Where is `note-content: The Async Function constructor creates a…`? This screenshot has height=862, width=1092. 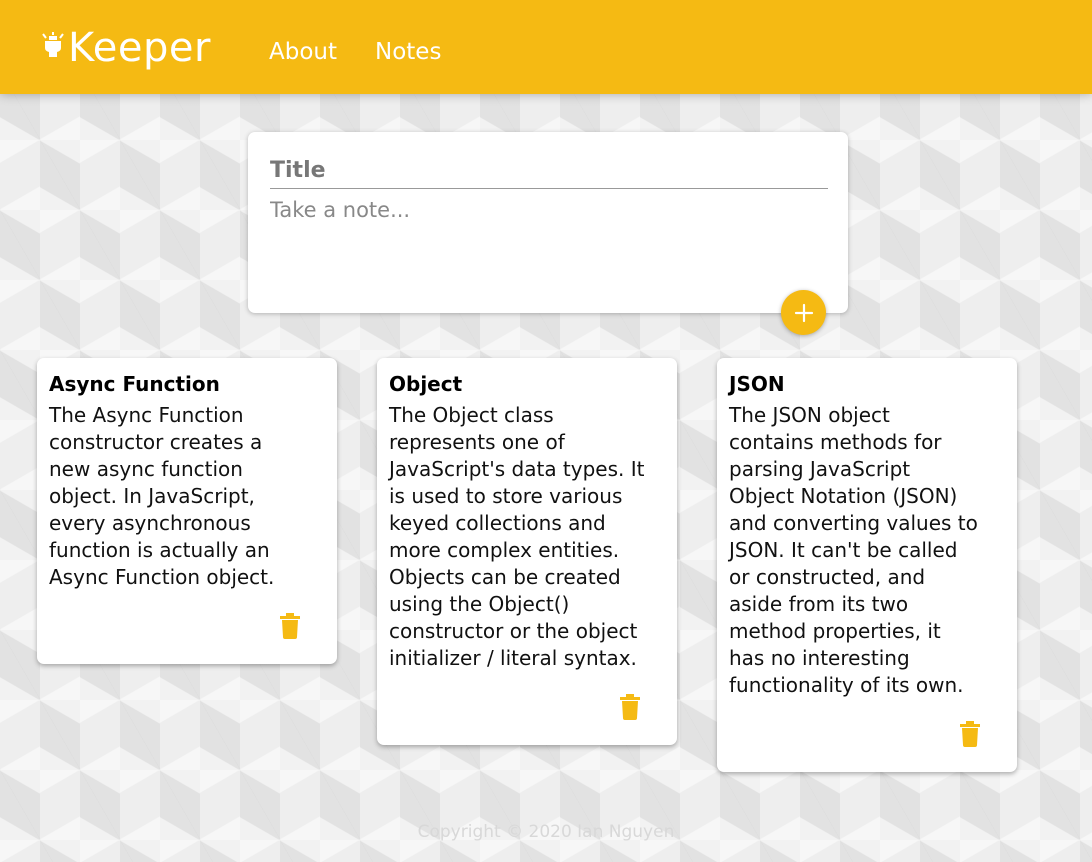 note-content: The Async Function constructor creates a… is located at coordinates (162, 496).